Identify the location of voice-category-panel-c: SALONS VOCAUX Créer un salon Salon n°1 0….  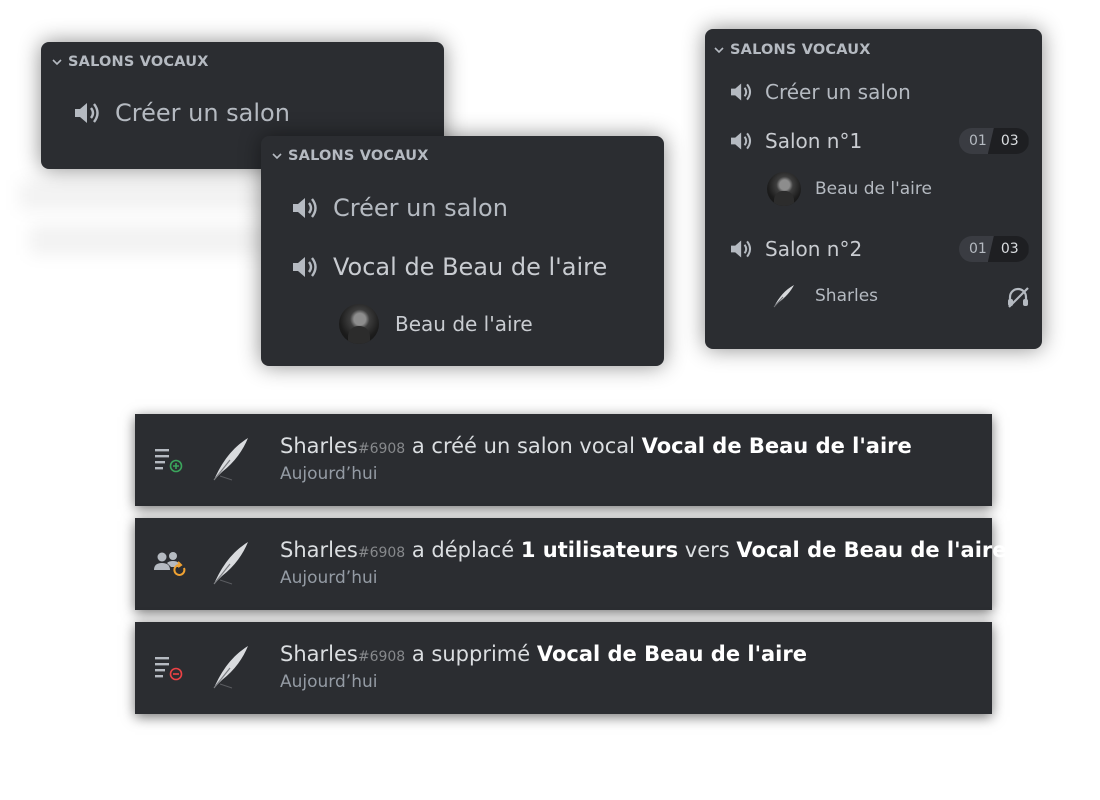
(873, 189).